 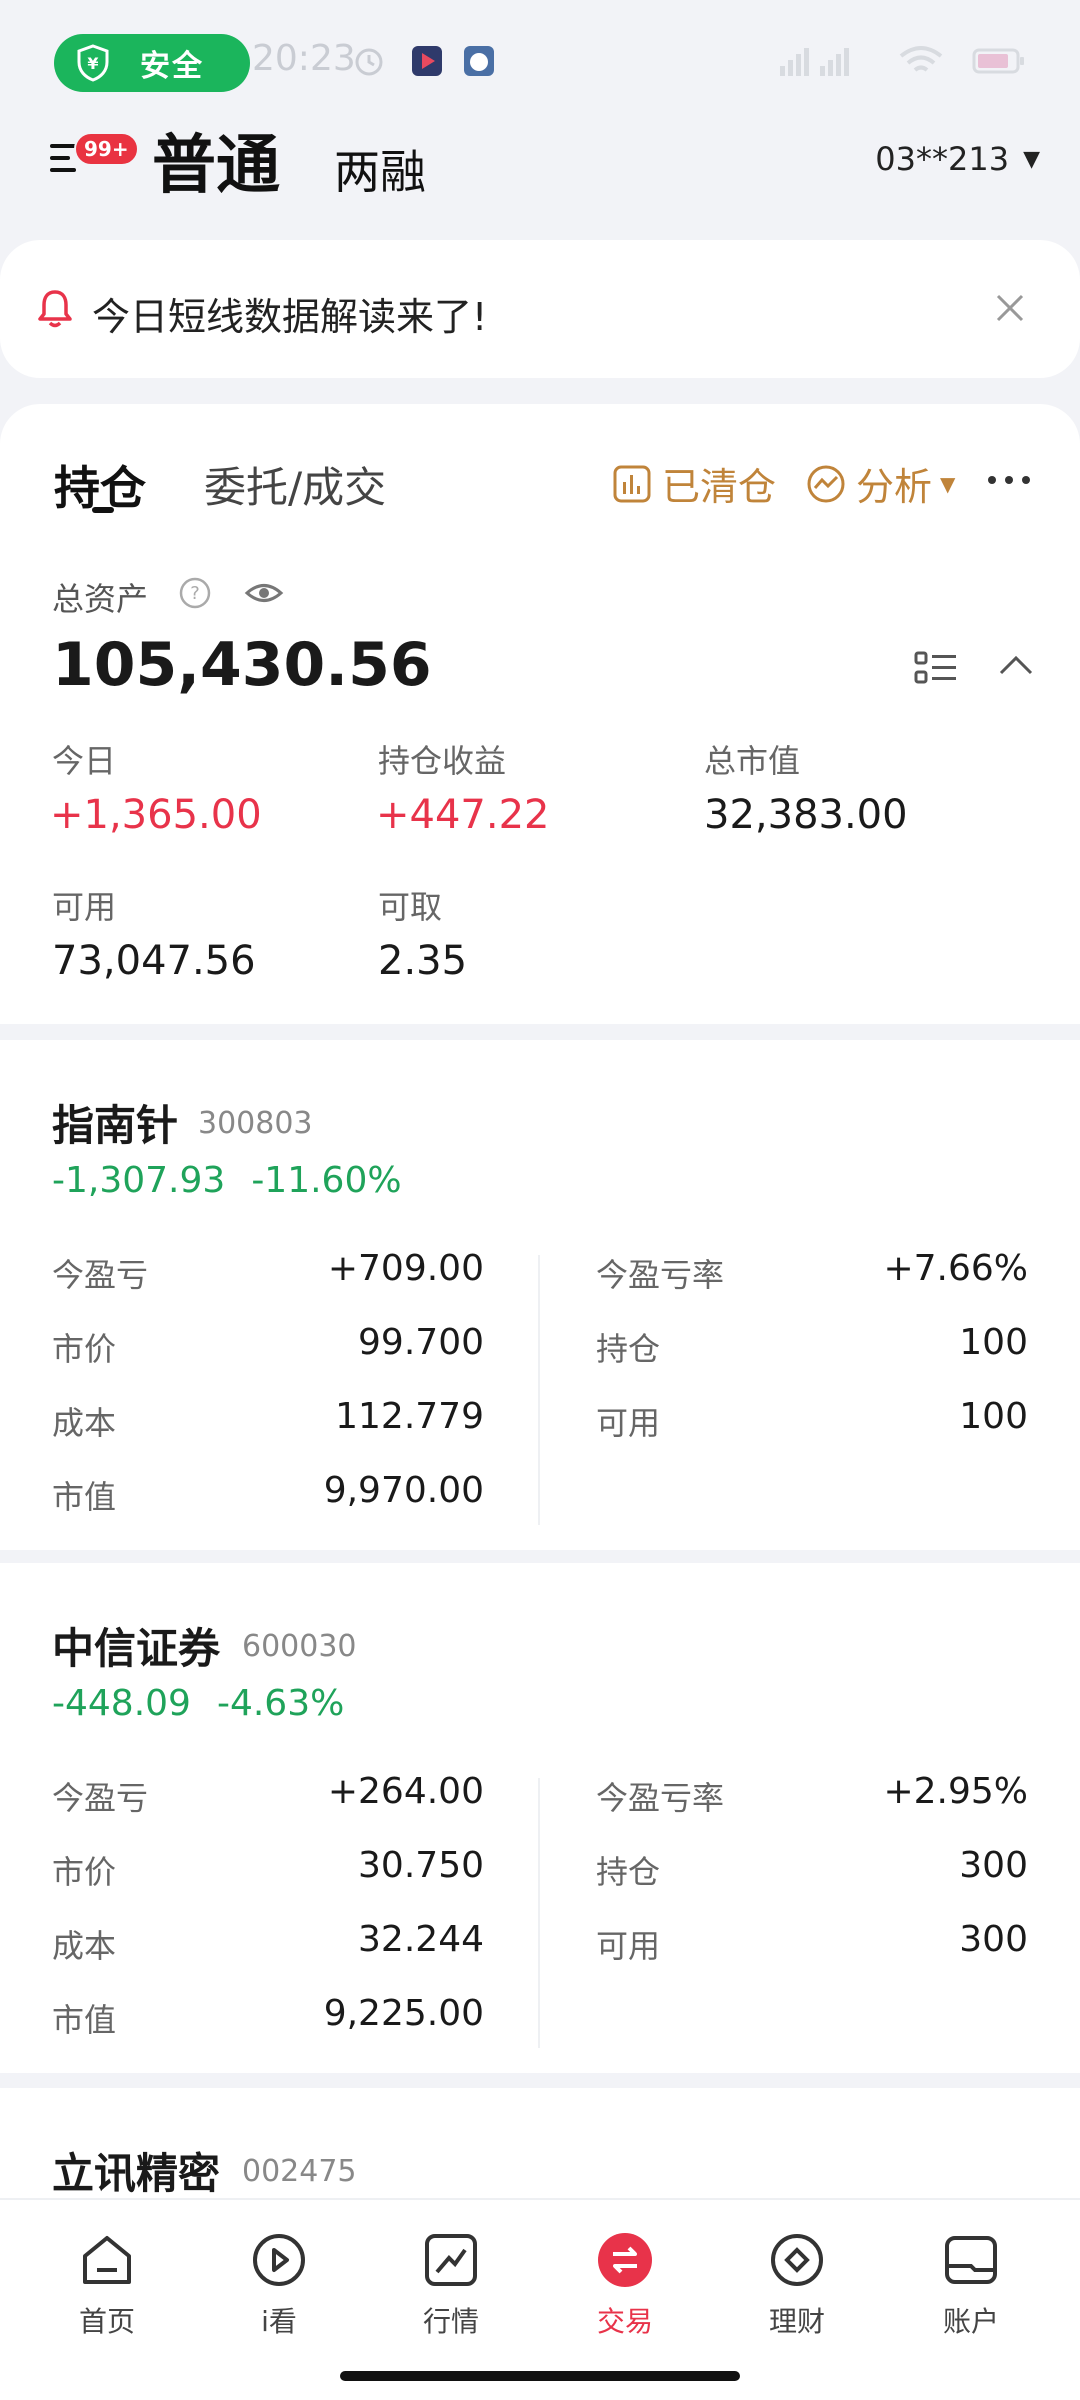 I want to click on list-icon, so click(x=936, y=668).